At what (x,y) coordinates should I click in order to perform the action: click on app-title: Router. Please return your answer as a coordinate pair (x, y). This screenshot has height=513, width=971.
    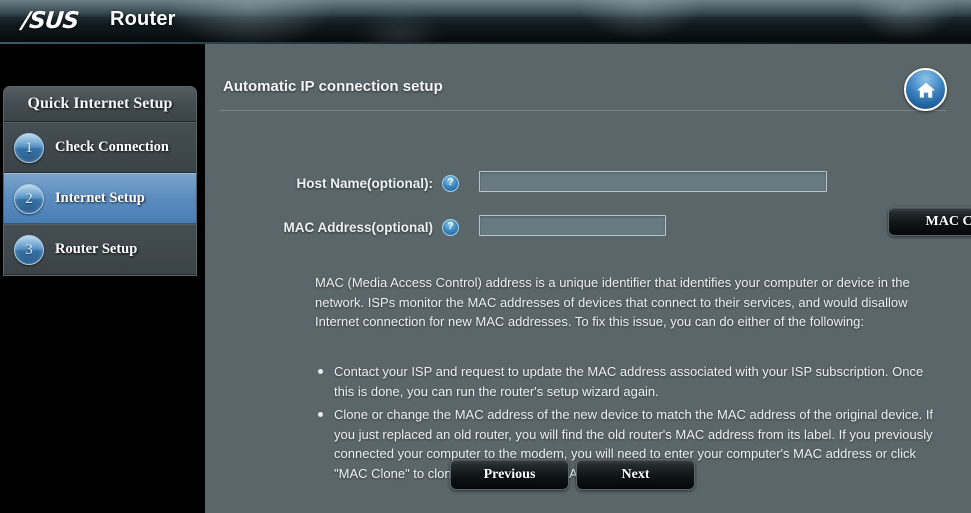
    Looking at the image, I should click on (143, 19).